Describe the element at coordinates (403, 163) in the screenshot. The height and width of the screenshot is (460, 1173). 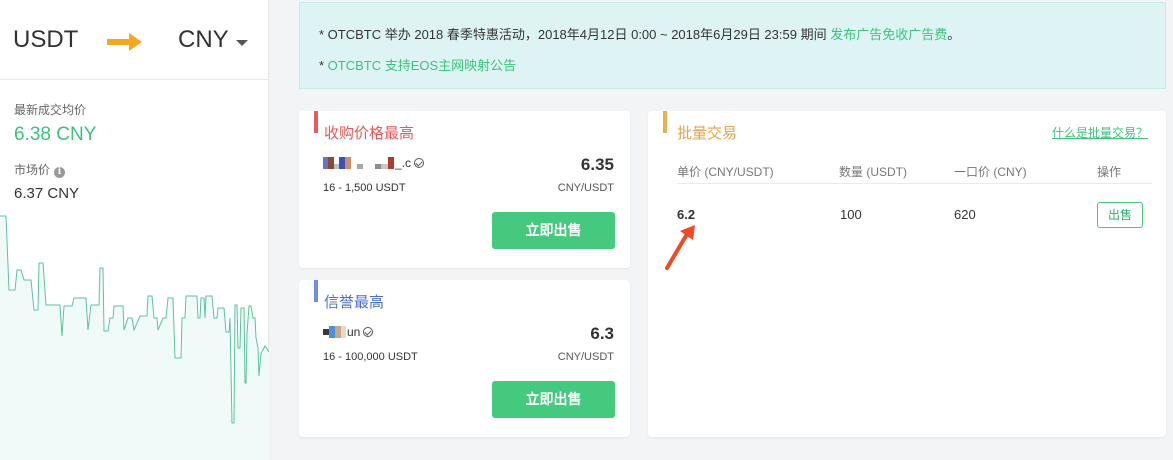
I see `merchant-name-suffix: _.c` at that location.